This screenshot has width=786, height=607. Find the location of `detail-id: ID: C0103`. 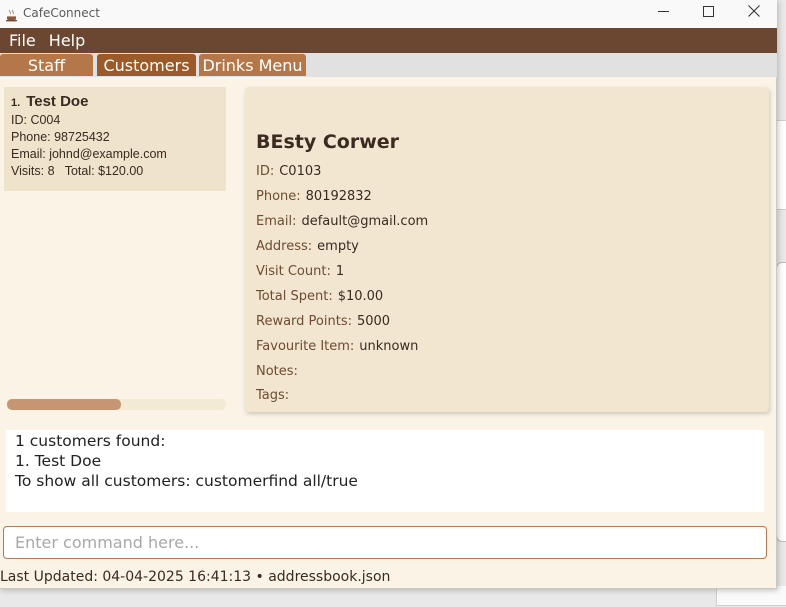

detail-id: ID: C0103 is located at coordinates (288, 171).